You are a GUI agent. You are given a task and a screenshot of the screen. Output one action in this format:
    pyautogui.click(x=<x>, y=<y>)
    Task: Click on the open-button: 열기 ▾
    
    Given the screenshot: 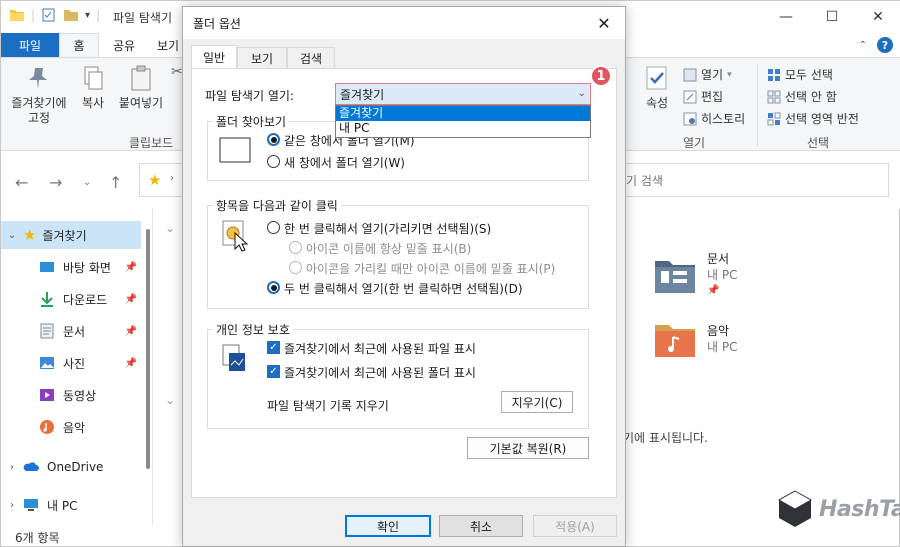 What is the action you would take?
    pyautogui.click(x=707, y=74)
    